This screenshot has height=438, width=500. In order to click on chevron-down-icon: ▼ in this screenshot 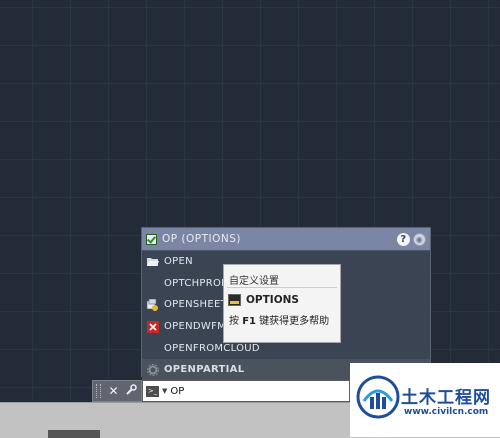, I will do `click(164, 391)`.